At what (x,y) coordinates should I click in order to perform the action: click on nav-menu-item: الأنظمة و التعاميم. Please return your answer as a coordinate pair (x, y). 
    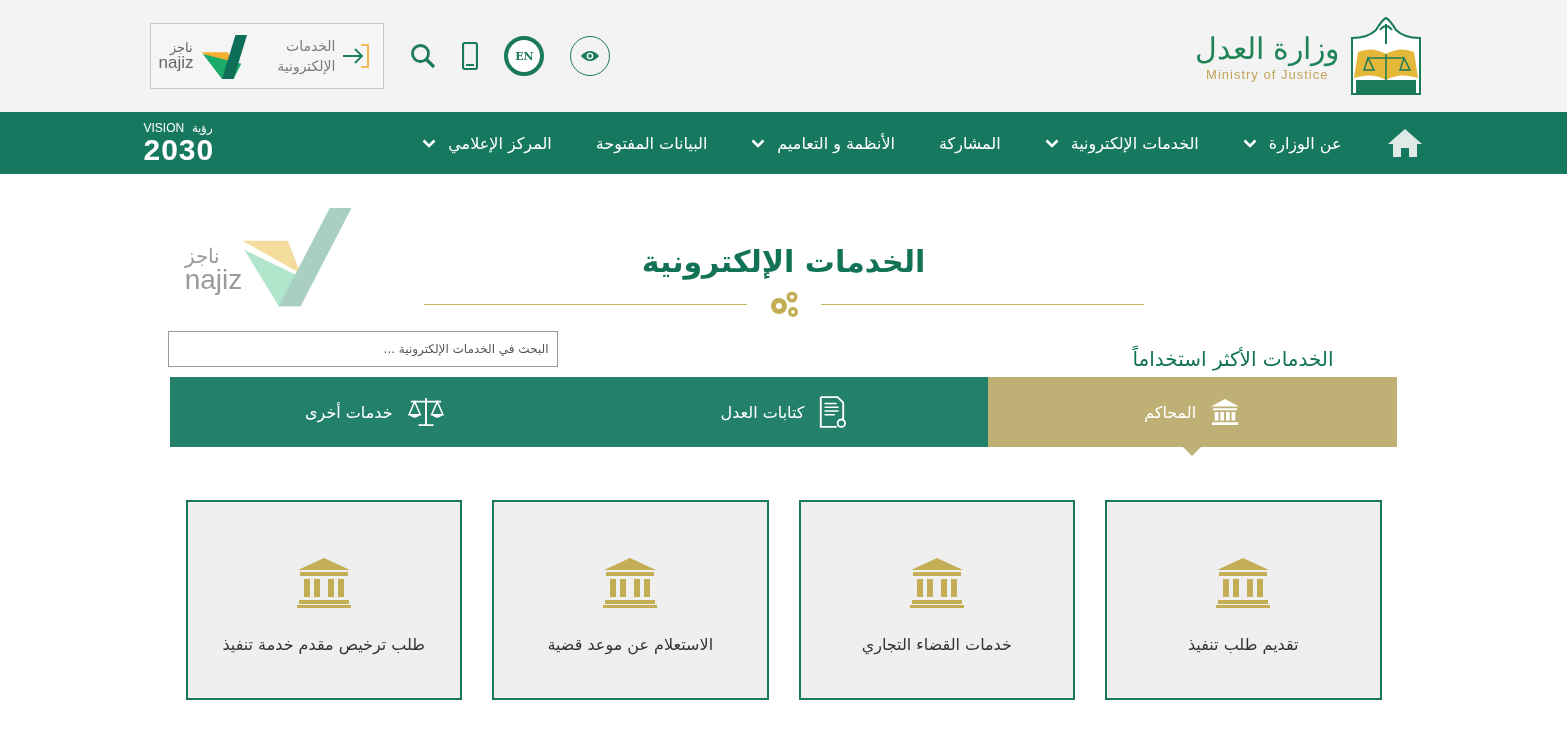
    Looking at the image, I should click on (823, 143).